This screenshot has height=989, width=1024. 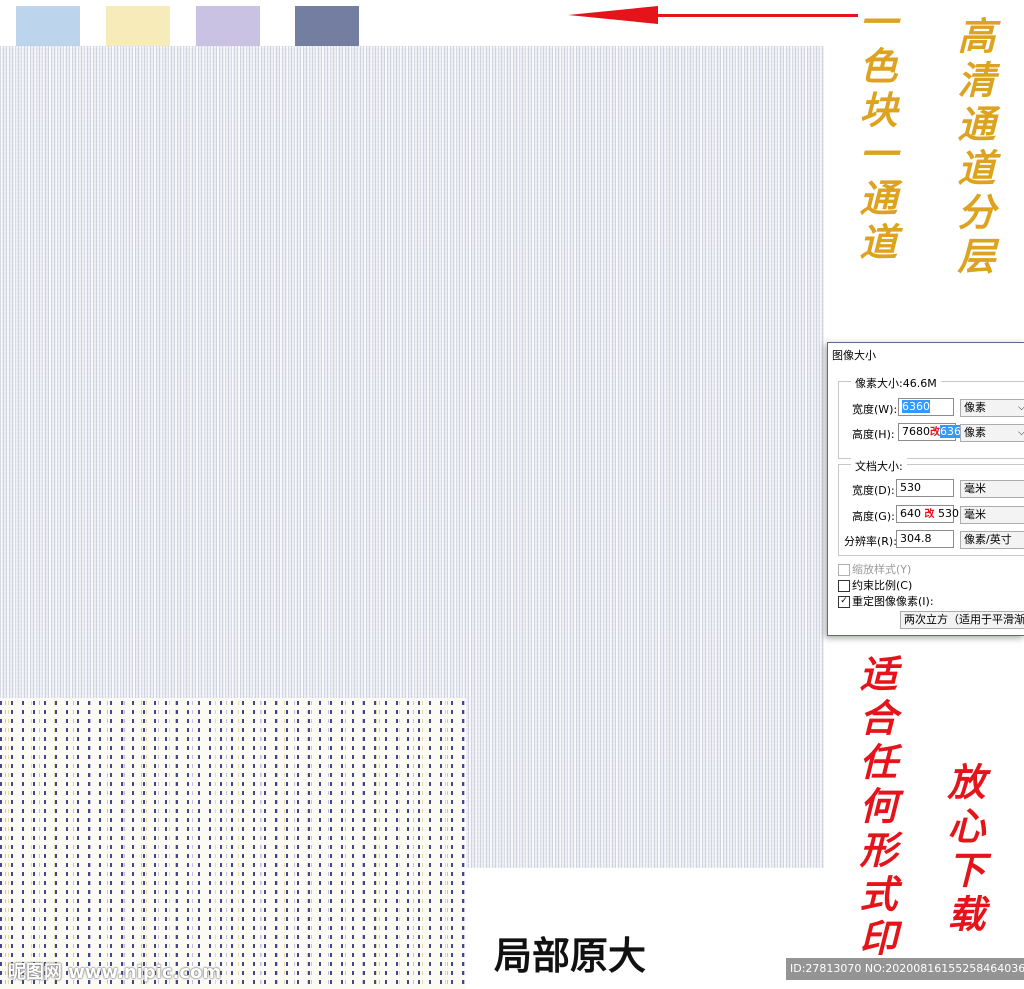 What do you see at coordinates (926, 407) in the screenshot?
I see `width-input: 6360` at bounding box center [926, 407].